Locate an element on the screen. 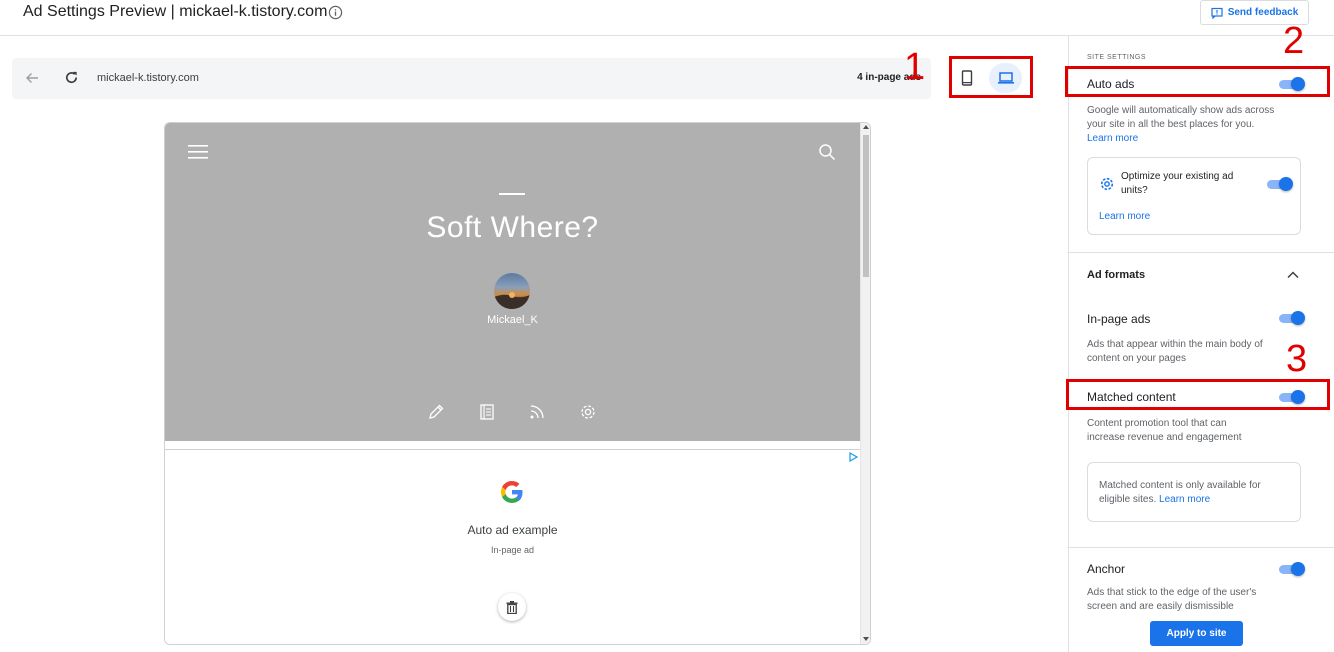  blog-title: Soft Where? is located at coordinates (512, 227).